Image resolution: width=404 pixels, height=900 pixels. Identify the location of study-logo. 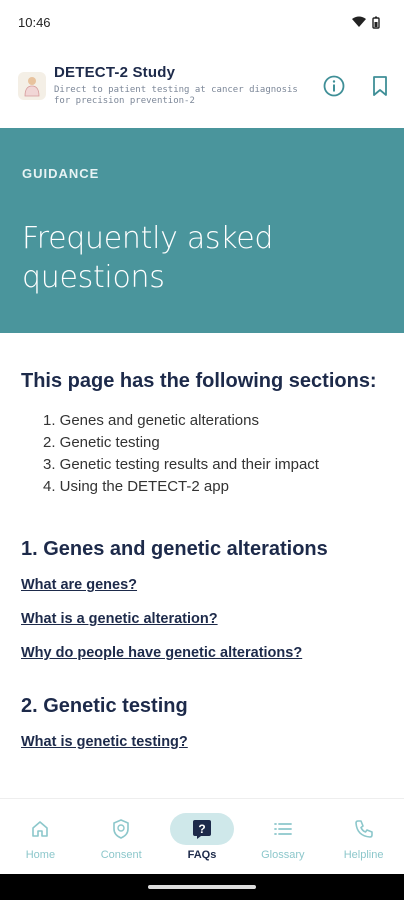
(32, 86).